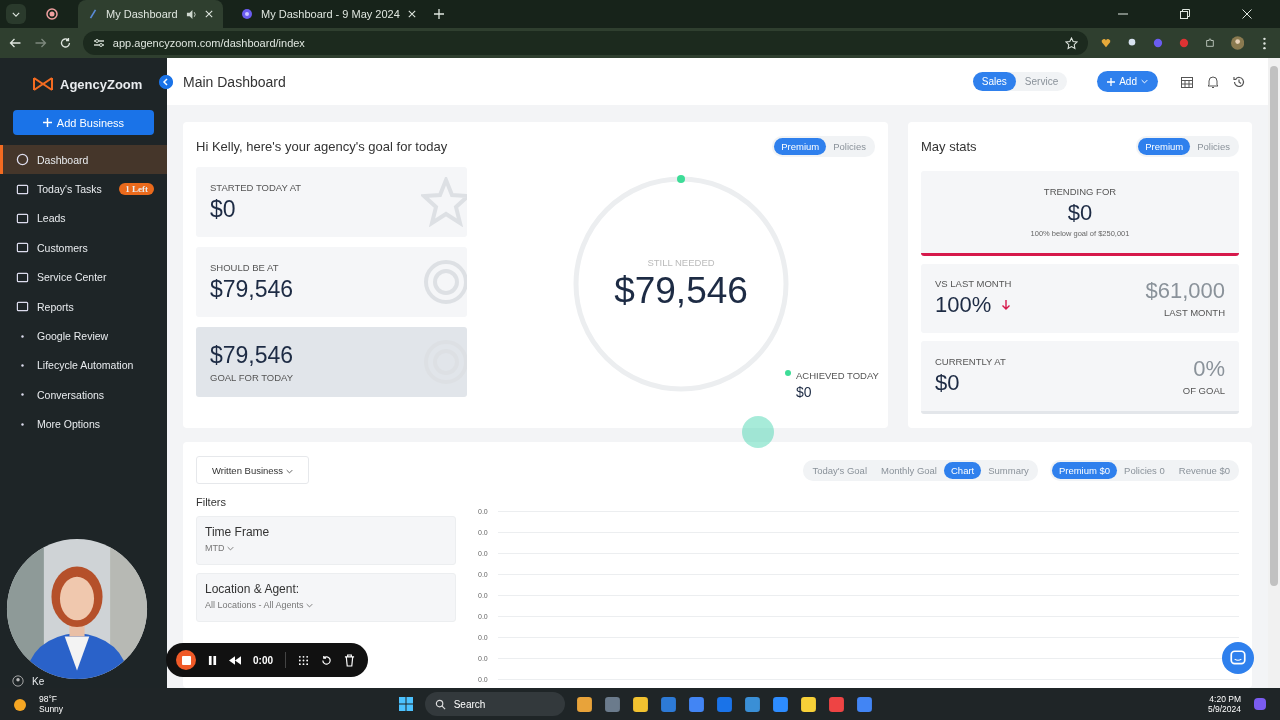 The height and width of the screenshot is (720, 1280). Describe the element at coordinates (1209, 43) in the screenshot. I see `puzzle-icon` at that location.